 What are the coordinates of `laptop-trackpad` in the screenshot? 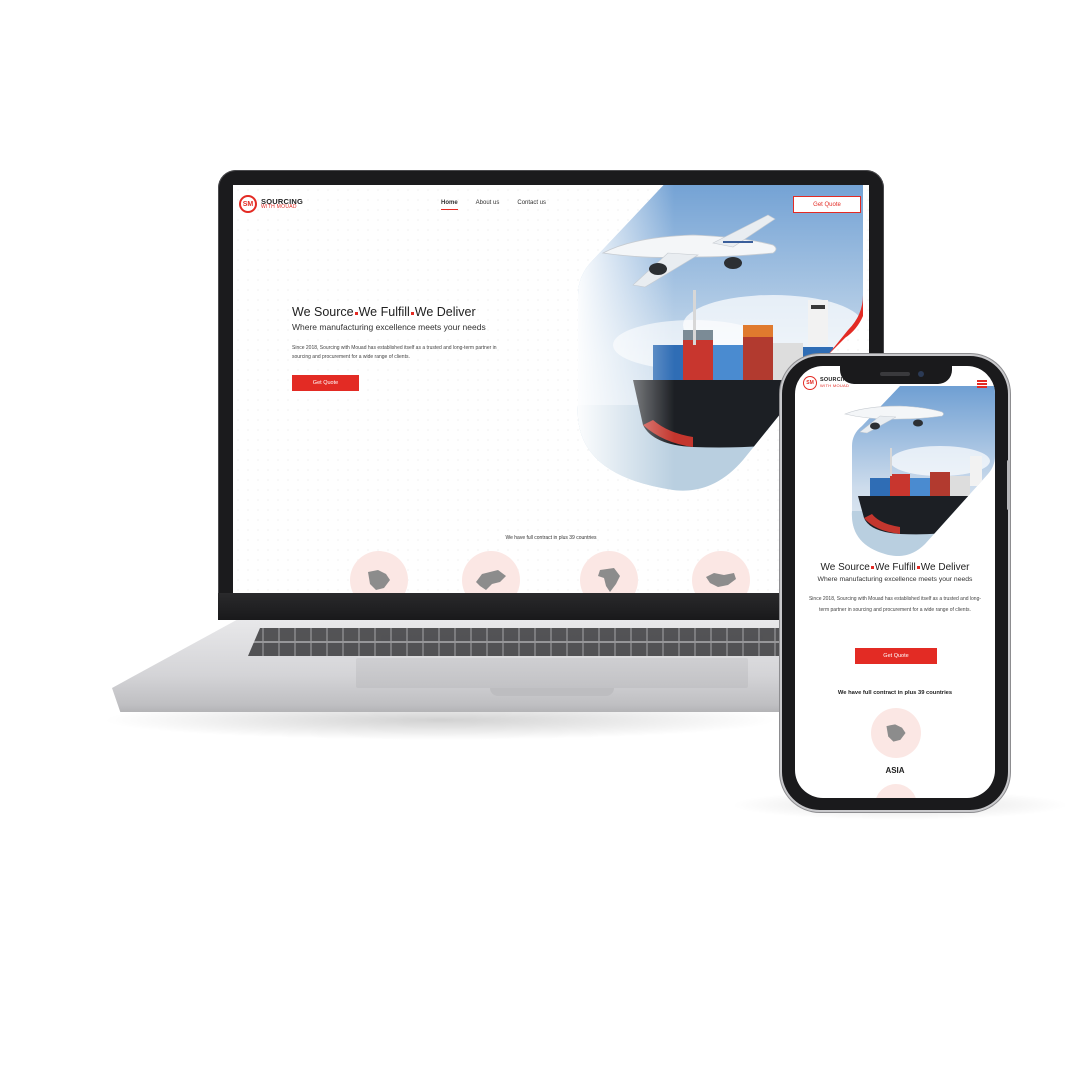 It's located at (552, 673).